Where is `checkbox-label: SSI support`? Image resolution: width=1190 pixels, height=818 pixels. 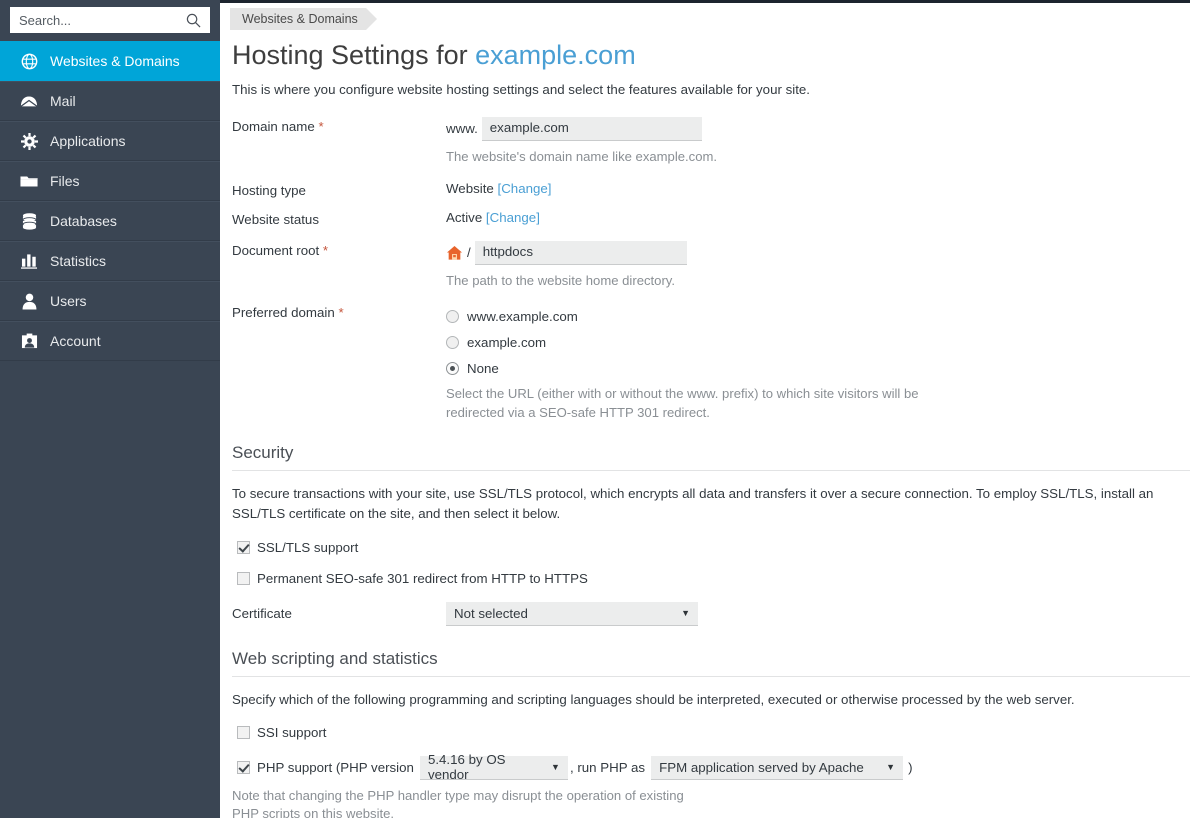 checkbox-label: SSI support is located at coordinates (292, 732).